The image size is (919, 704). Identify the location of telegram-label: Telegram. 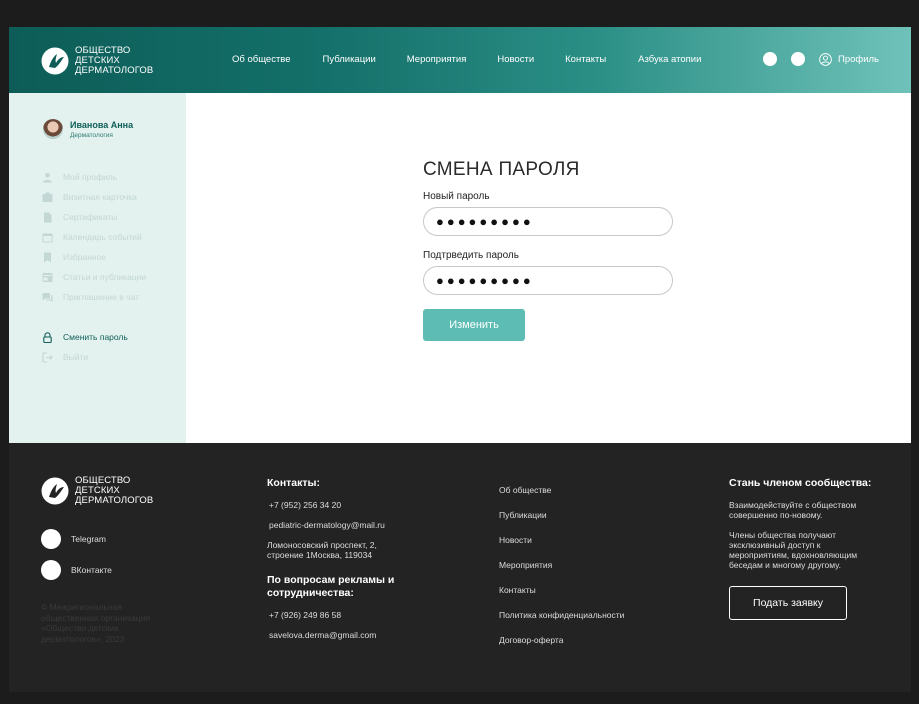
(88, 539).